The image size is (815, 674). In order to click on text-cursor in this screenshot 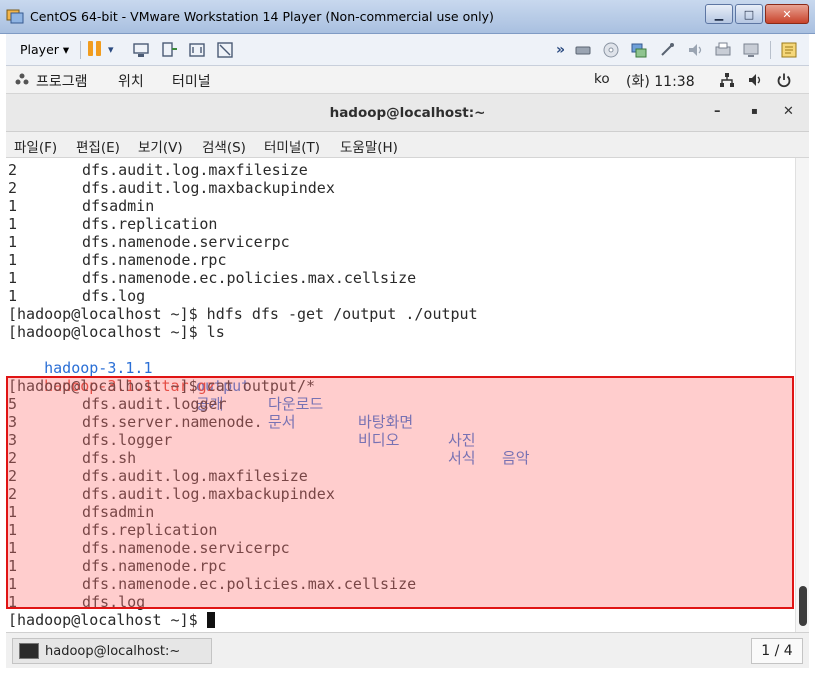, I will do `click(210, 620)`.